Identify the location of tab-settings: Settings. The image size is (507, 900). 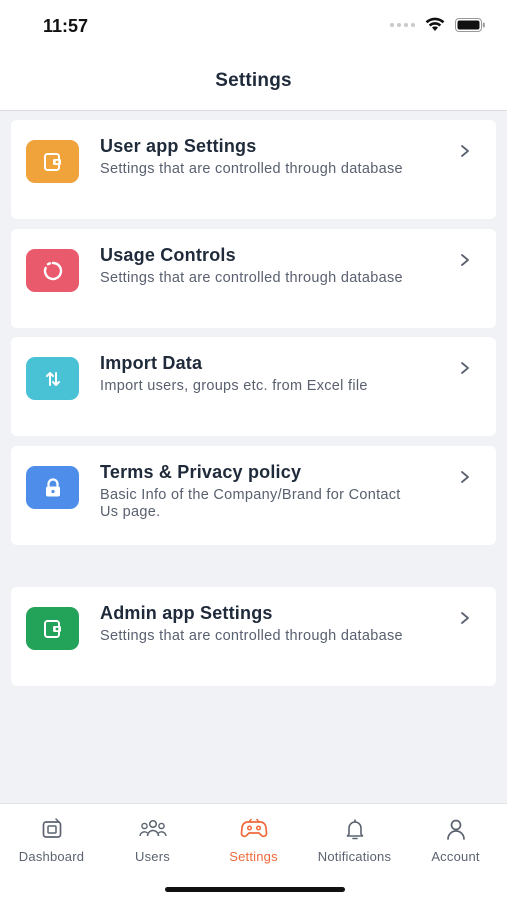
(253, 840).